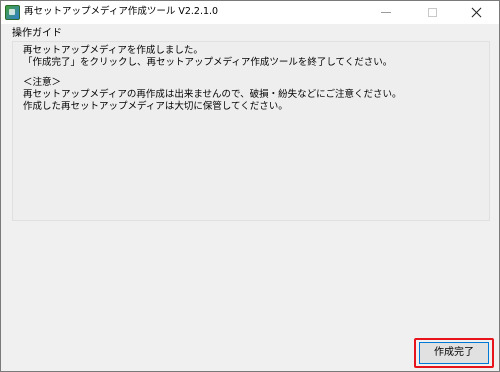 This screenshot has width=500, height=372. I want to click on maximize-button, so click(432, 12).